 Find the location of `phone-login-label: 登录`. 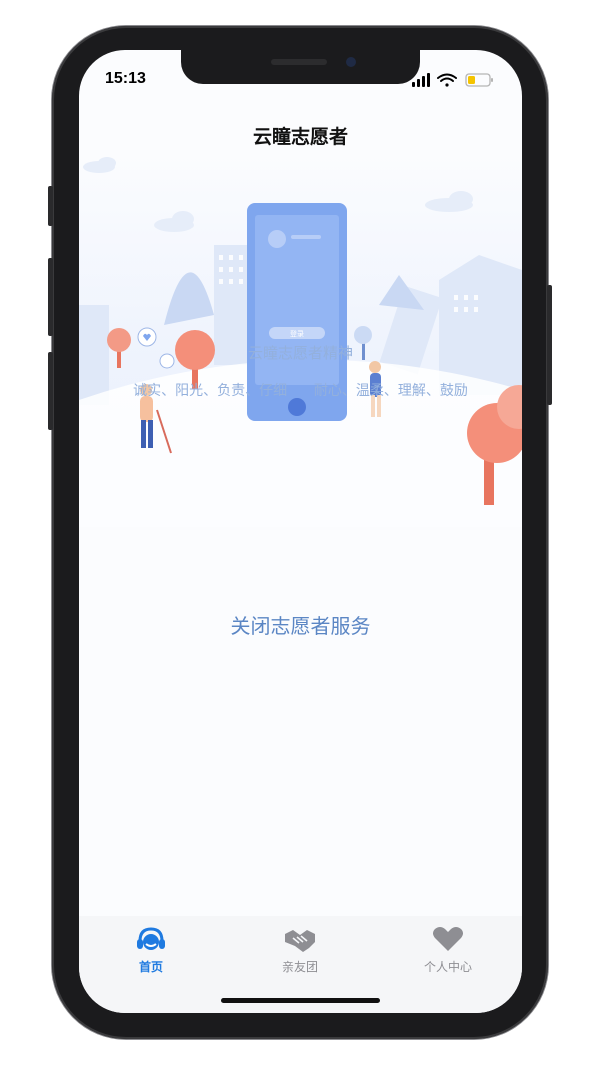

phone-login-label: 登录 is located at coordinates (297, 333).